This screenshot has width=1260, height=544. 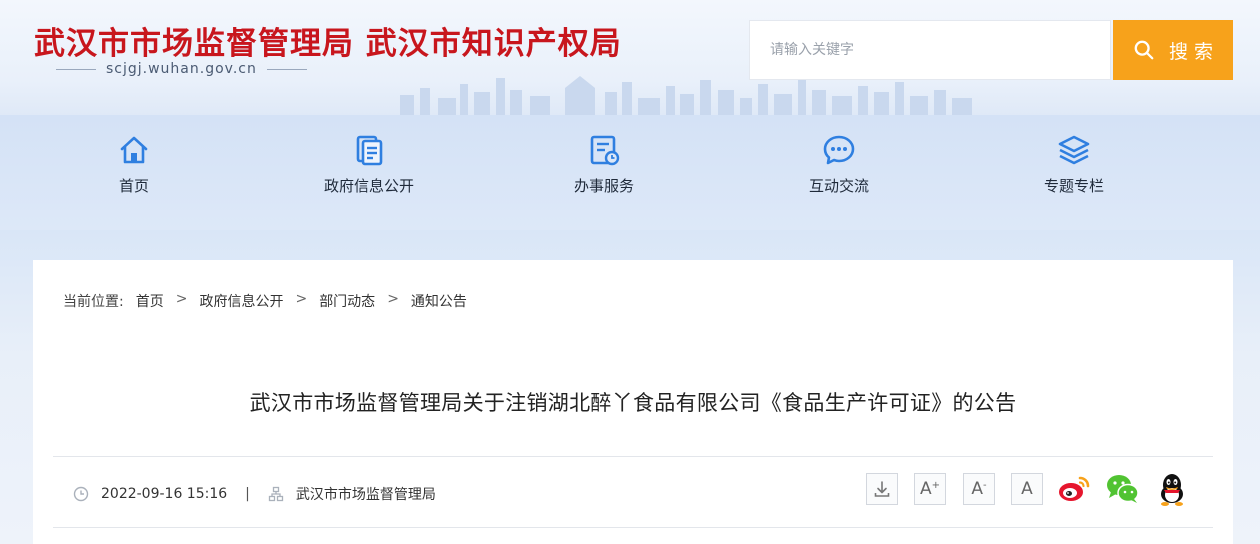 I want to click on font-increase-mark: +, so click(x=936, y=485).